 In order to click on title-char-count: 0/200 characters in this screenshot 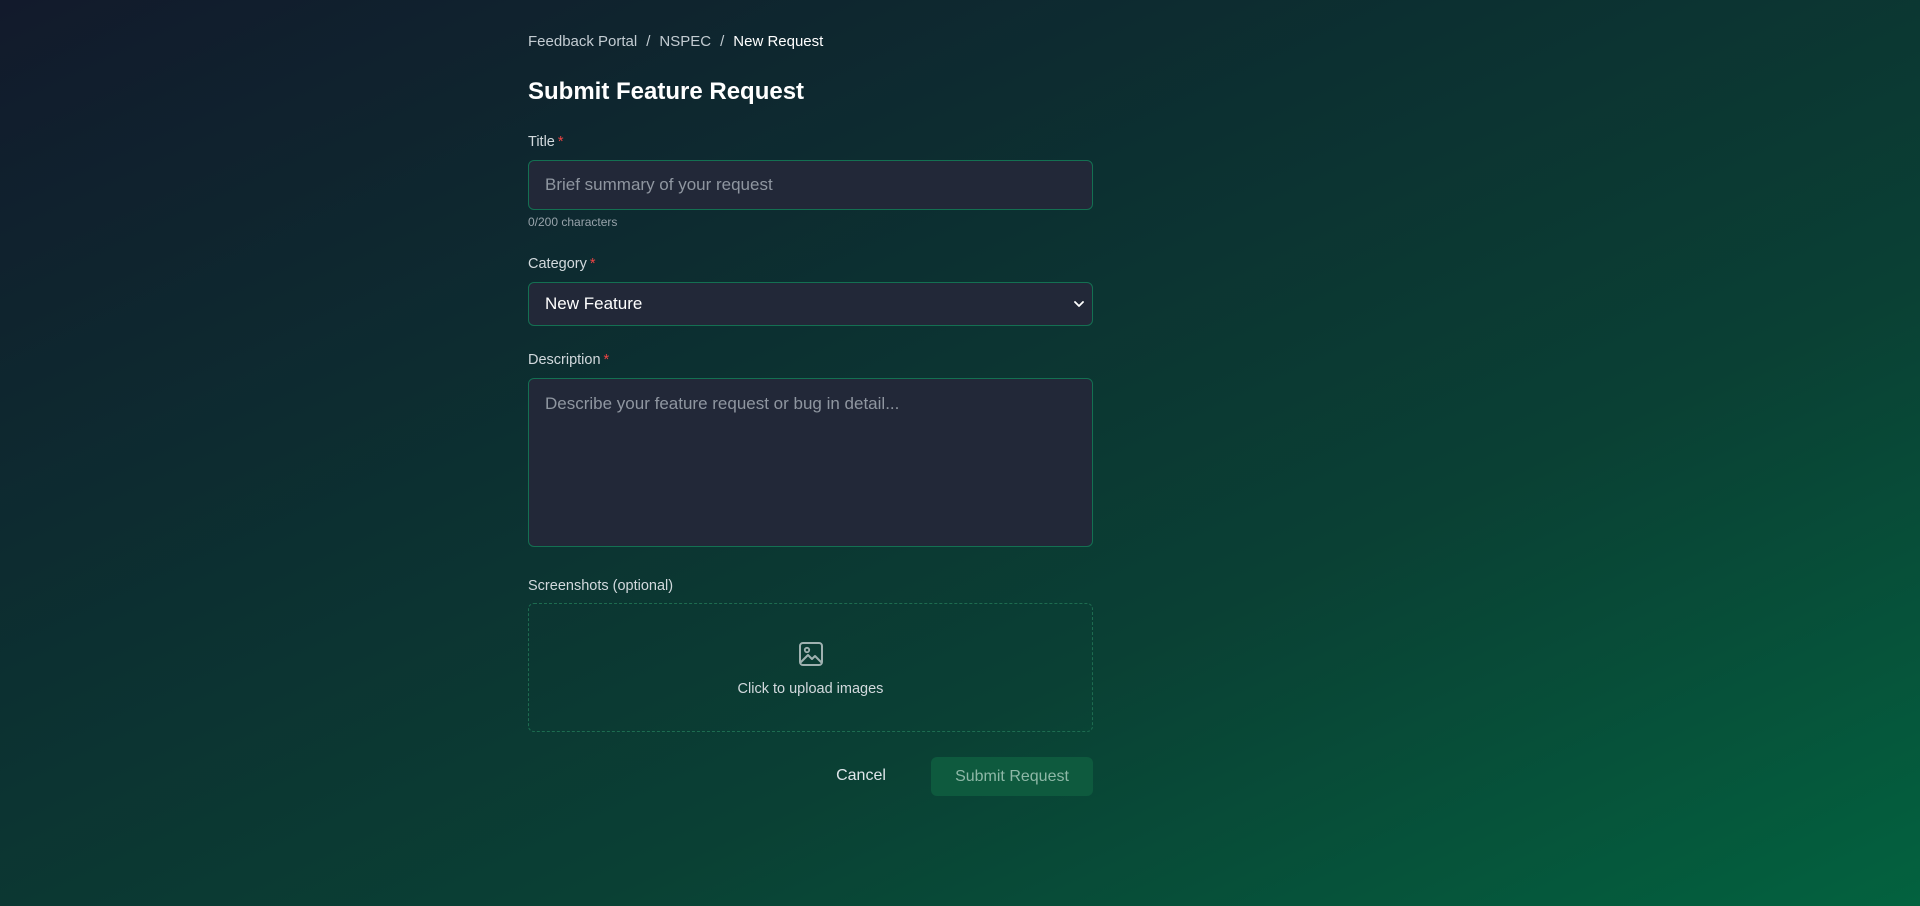, I will do `click(573, 222)`.